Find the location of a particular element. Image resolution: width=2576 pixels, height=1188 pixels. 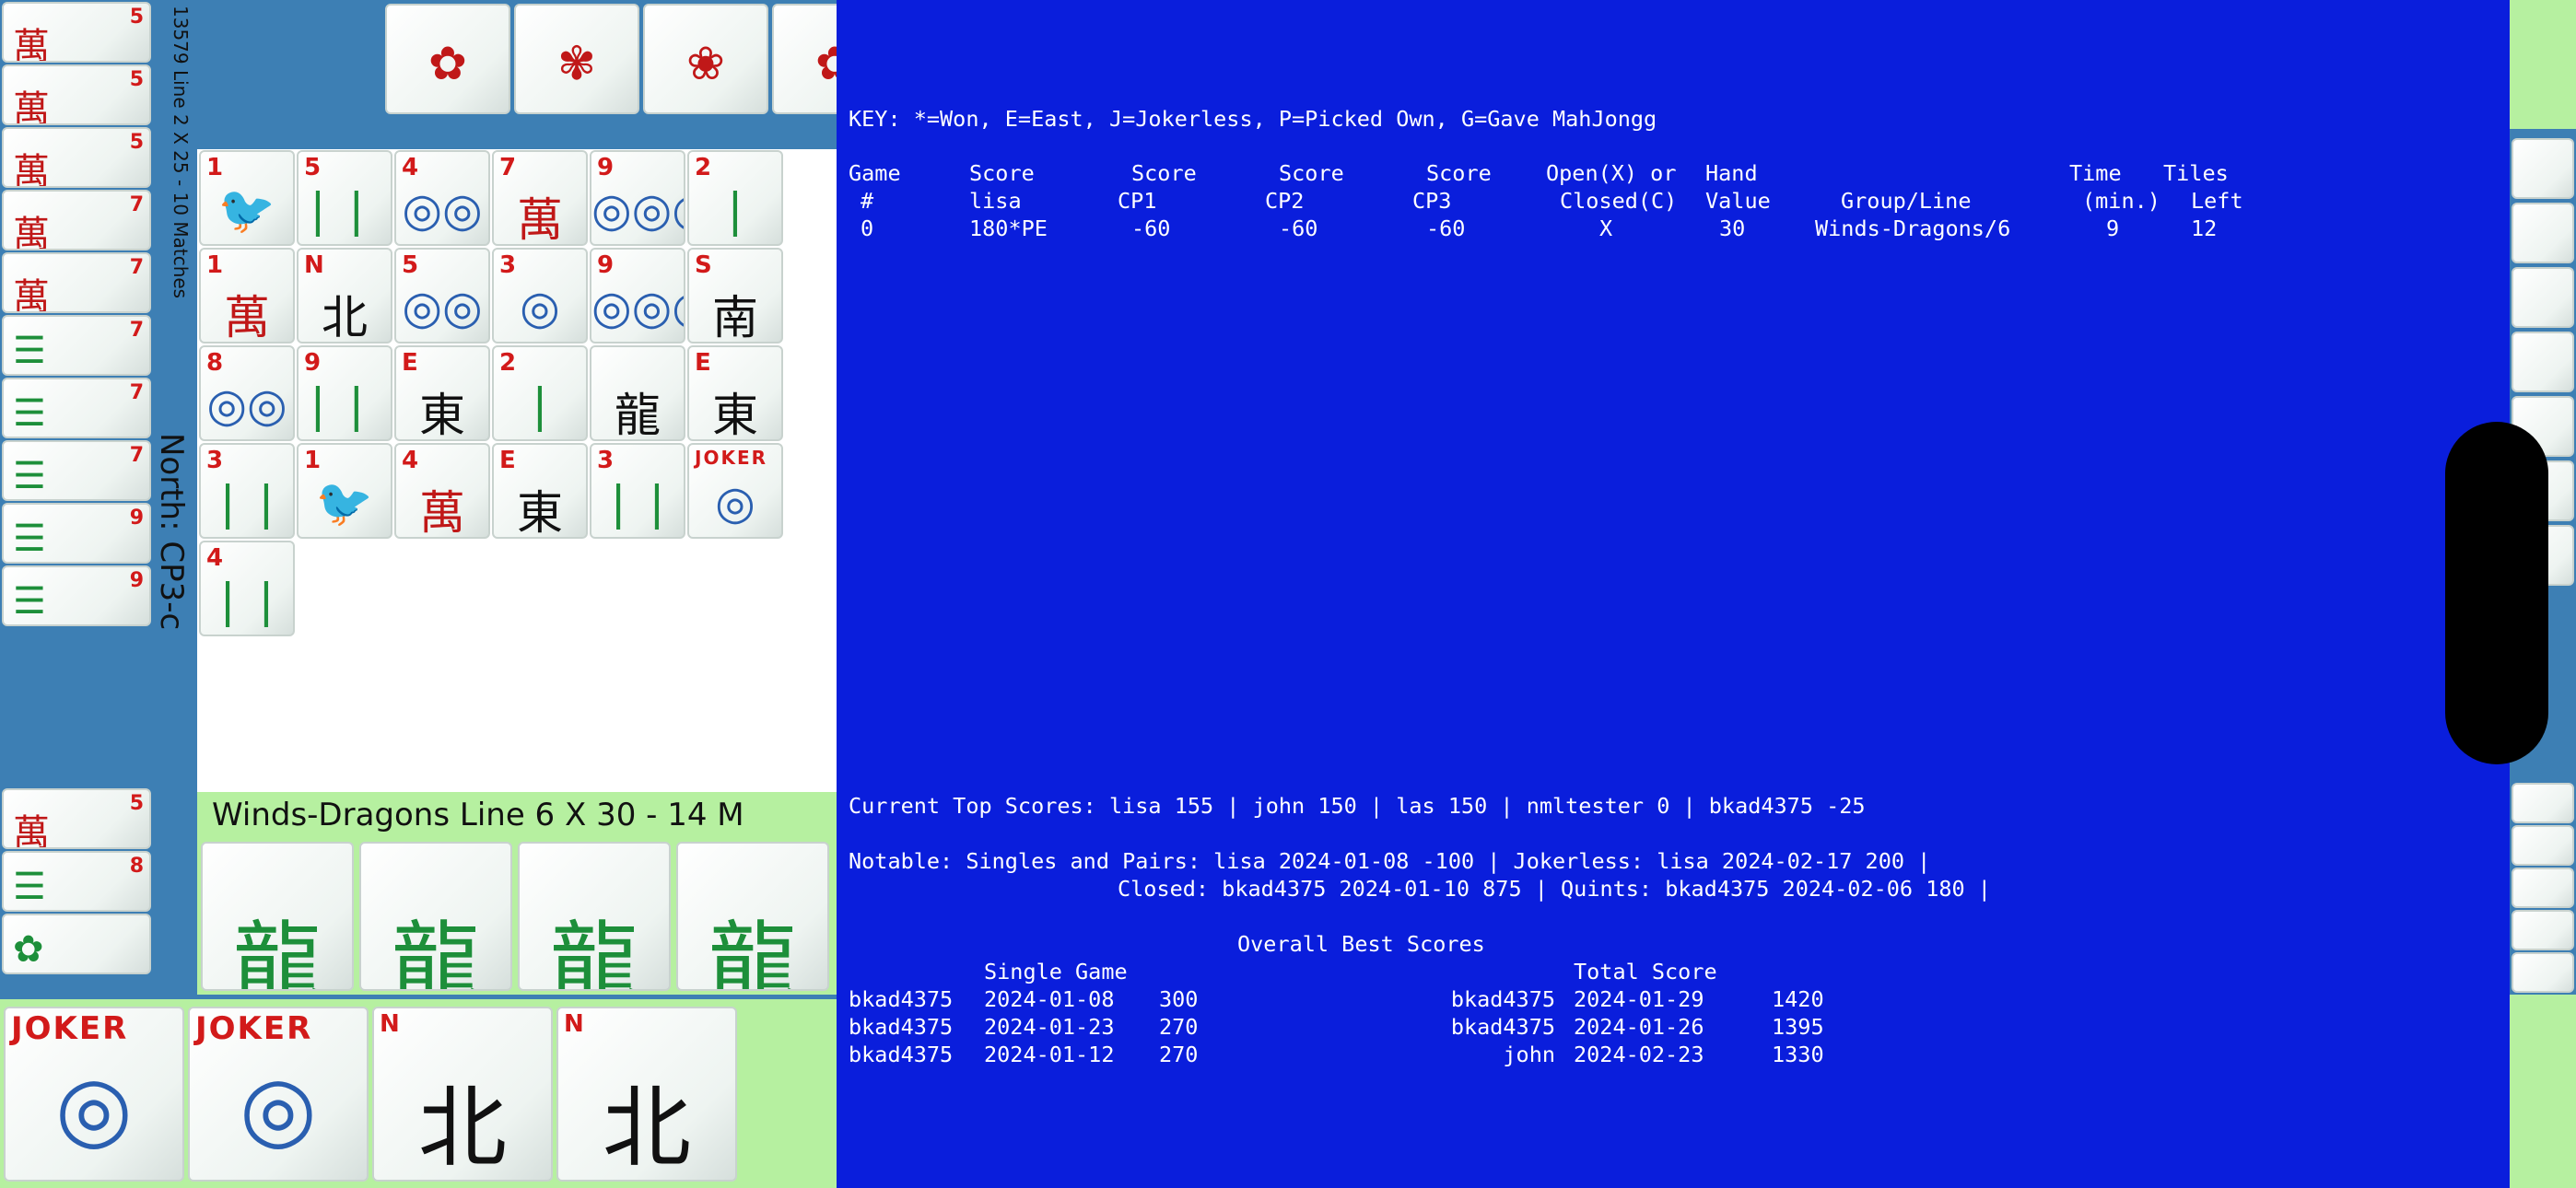

single-game-player: bkad4375 is located at coordinates (901, 1054).